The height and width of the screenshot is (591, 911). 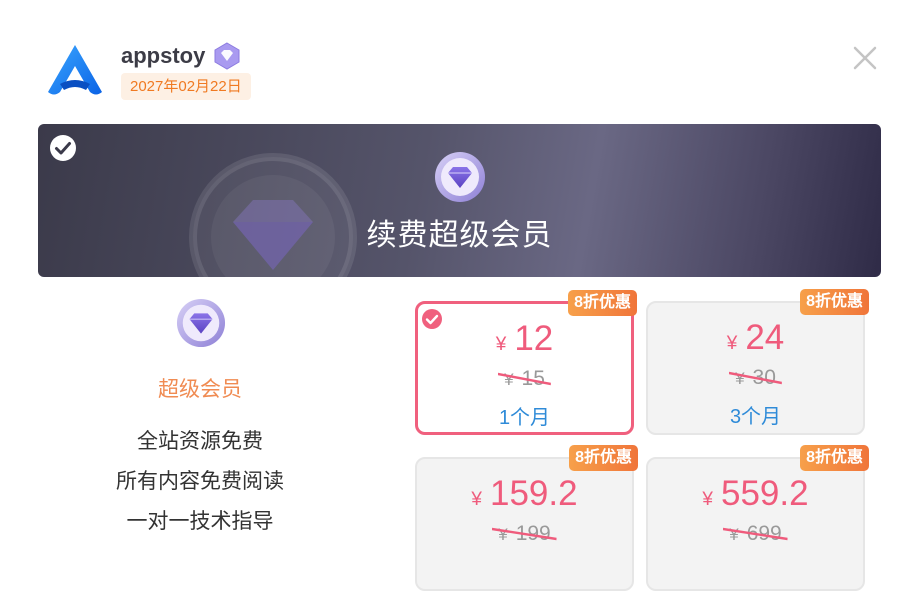 I want to click on plan-duration: 1个月, so click(x=524, y=418).